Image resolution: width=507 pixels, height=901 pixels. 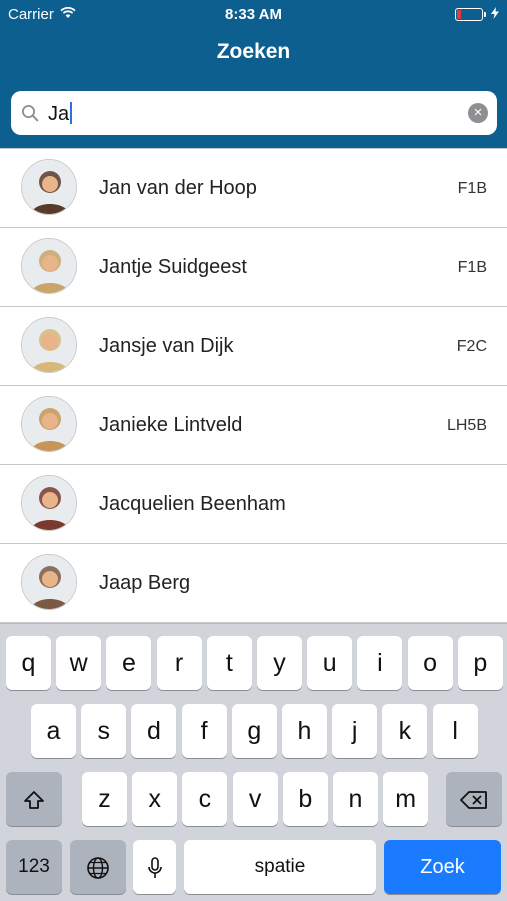 I want to click on key-w: w, so click(x=79, y=663).